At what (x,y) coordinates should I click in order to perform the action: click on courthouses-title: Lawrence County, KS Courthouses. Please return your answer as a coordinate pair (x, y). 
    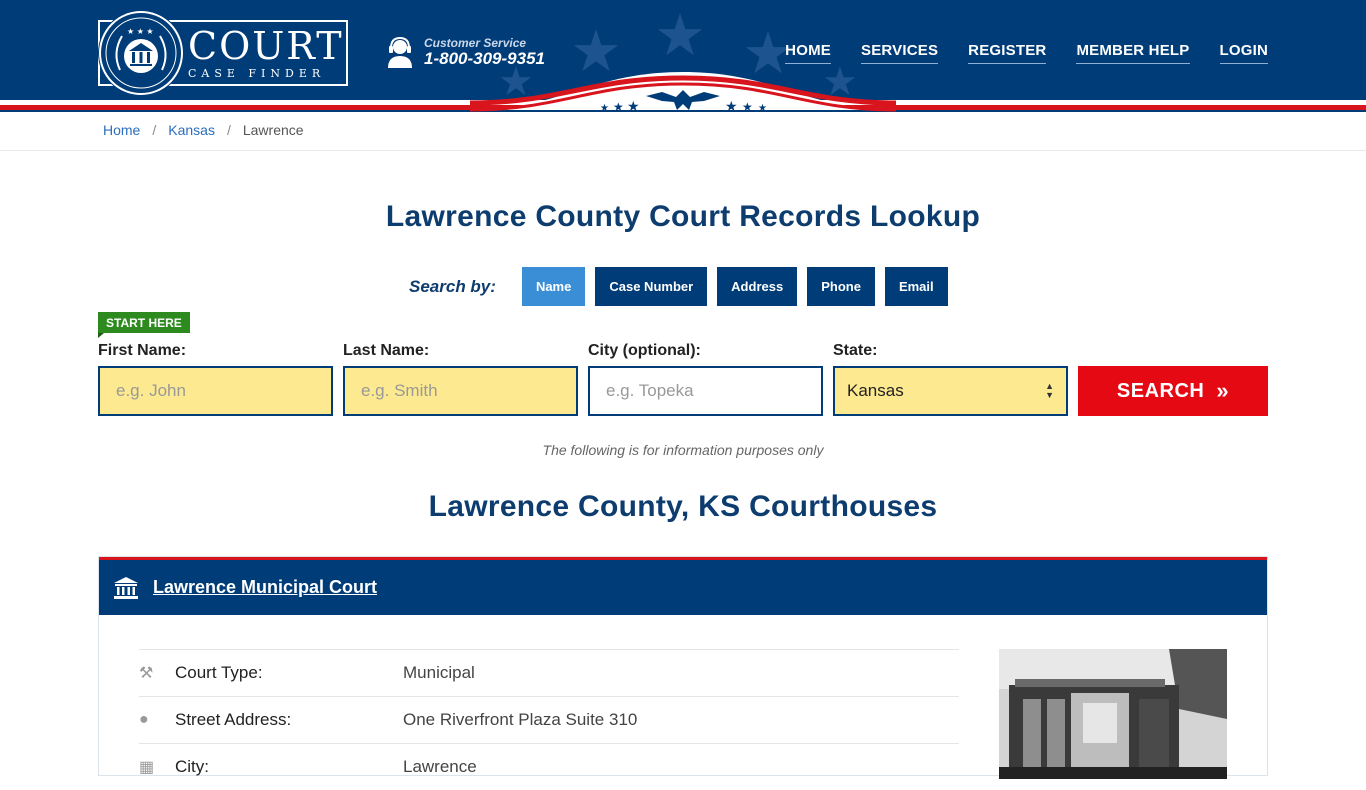
    Looking at the image, I should click on (683, 506).